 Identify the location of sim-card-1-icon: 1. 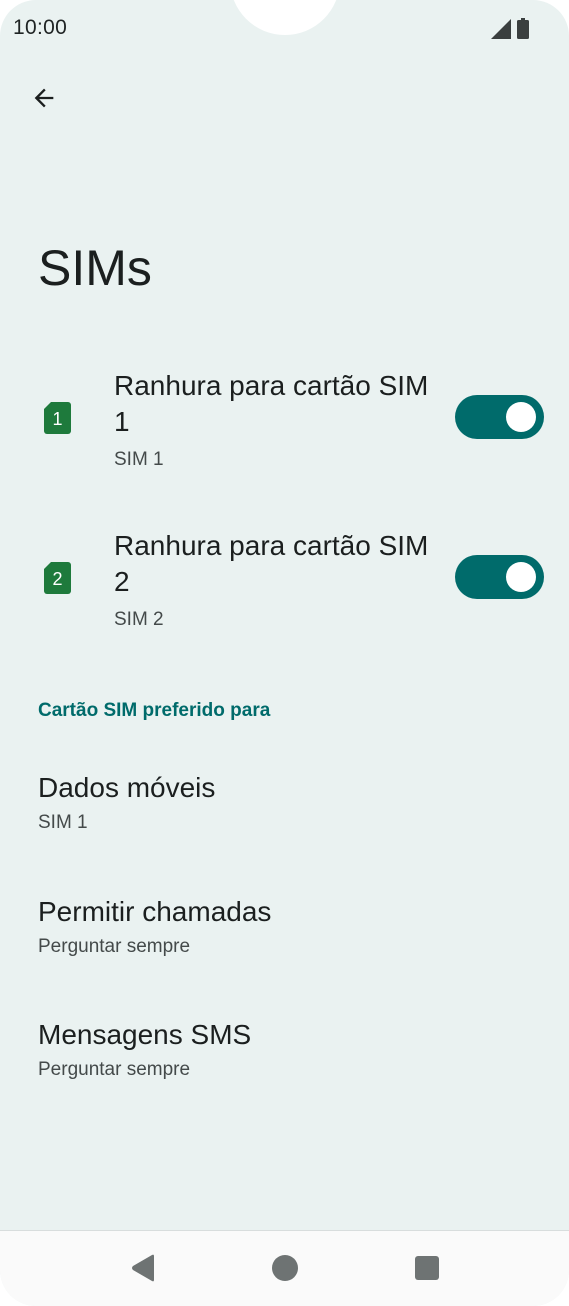
(57, 418).